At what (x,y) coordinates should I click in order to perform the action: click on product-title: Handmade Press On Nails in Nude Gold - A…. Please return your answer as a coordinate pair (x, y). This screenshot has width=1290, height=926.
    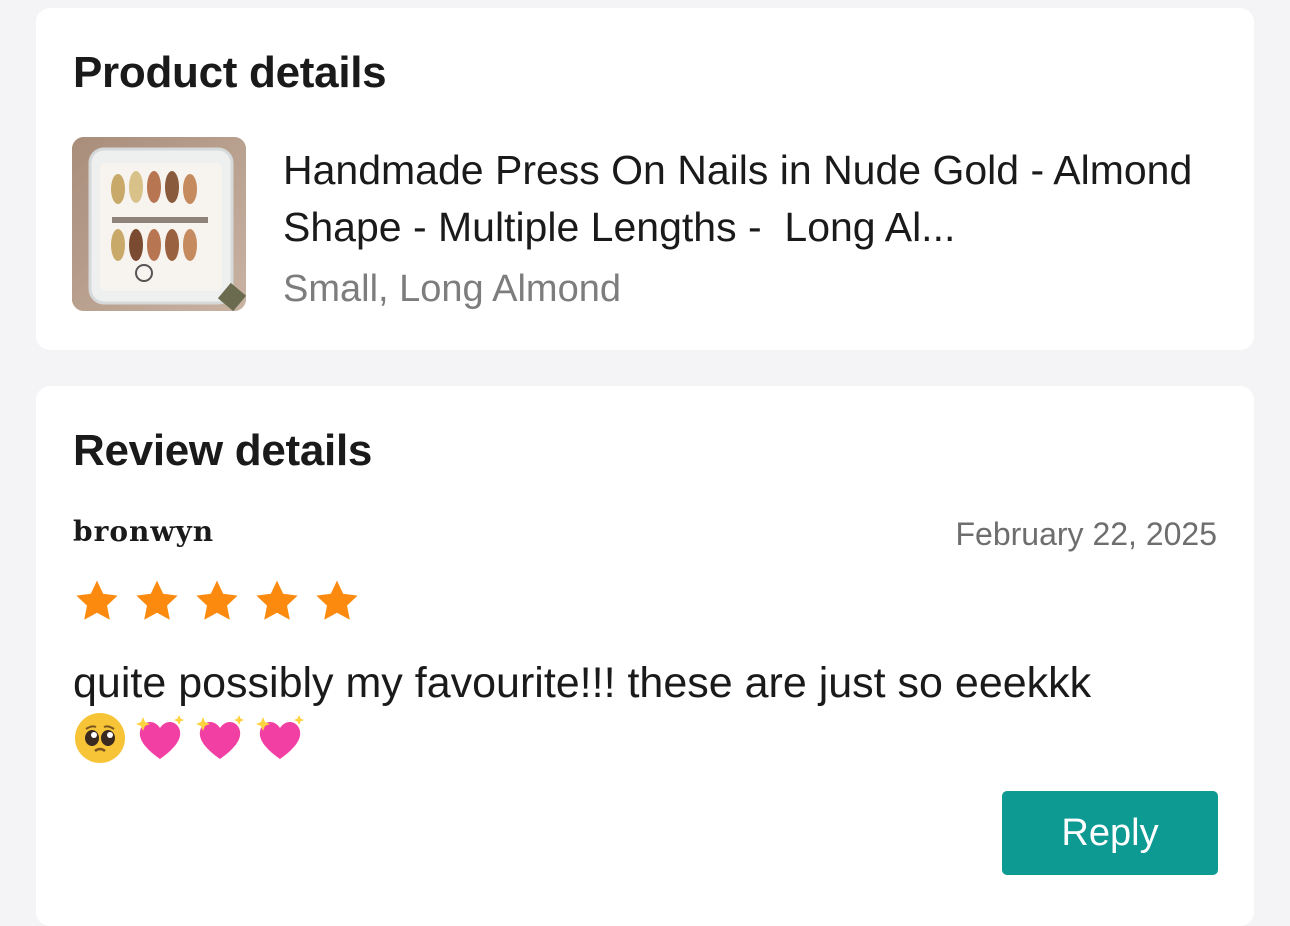
    Looking at the image, I should click on (750, 199).